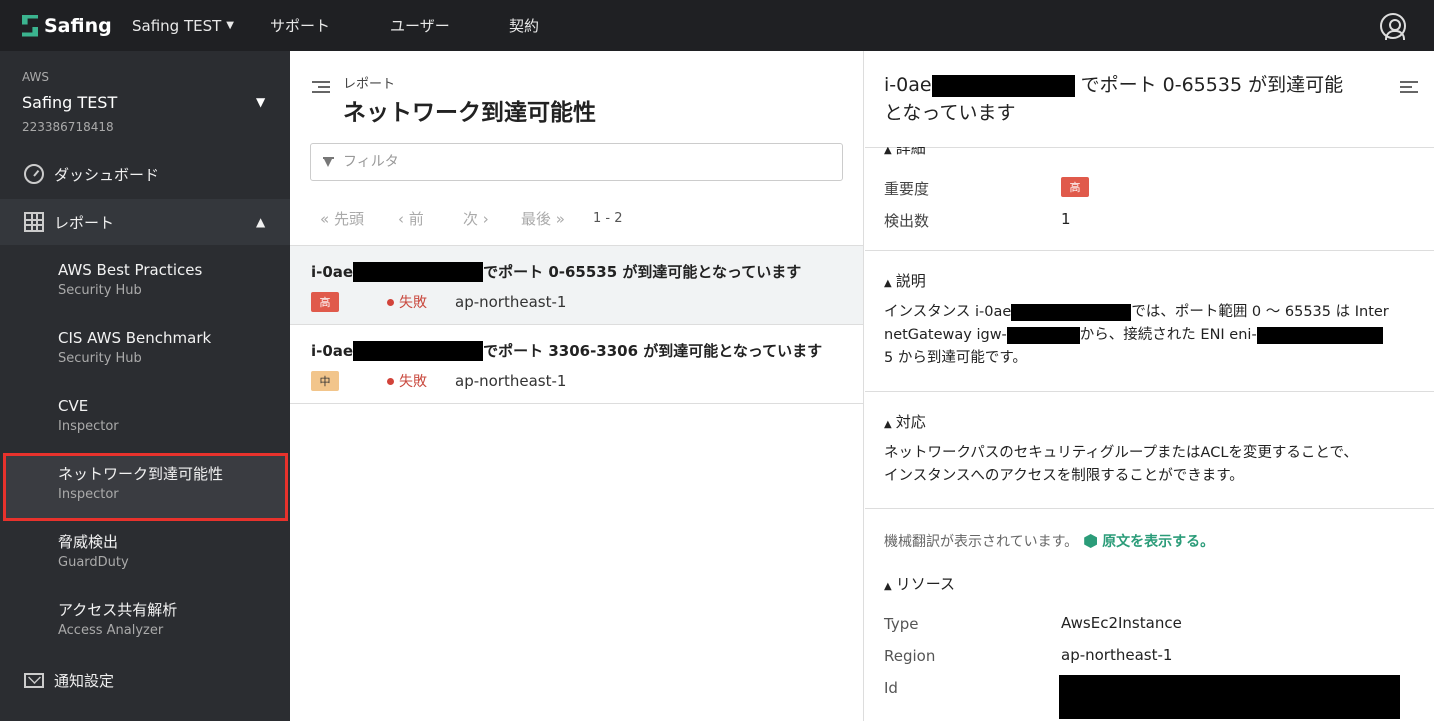 The width and height of the screenshot is (1434, 721). I want to click on finding-title-text: でポート 0-65535 が到達可能となっています, so click(642, 272).